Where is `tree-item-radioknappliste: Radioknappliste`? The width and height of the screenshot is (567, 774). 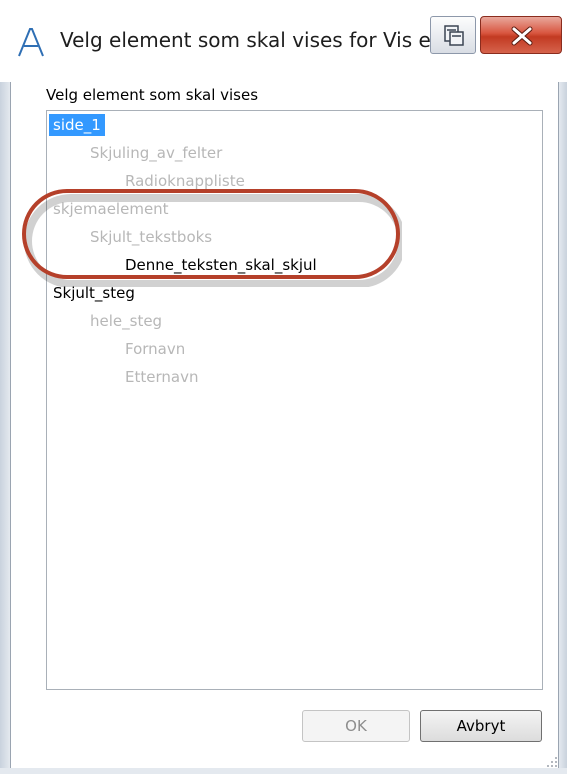 tree-item-radioknappliste: Radioknappliste is located at coordinates (185, 181).